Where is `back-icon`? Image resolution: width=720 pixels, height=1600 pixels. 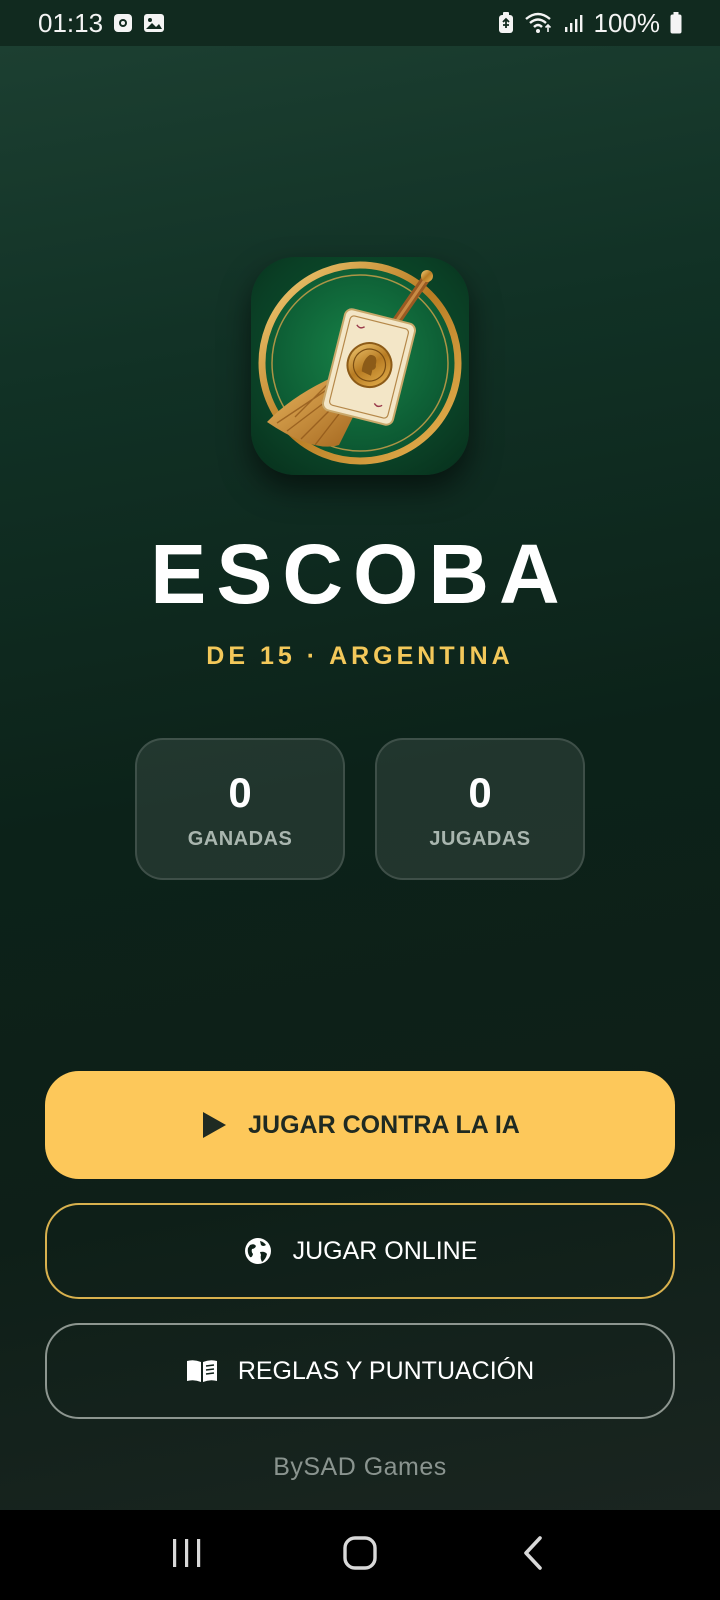 back-icon is located at coordinates (533, 1555).